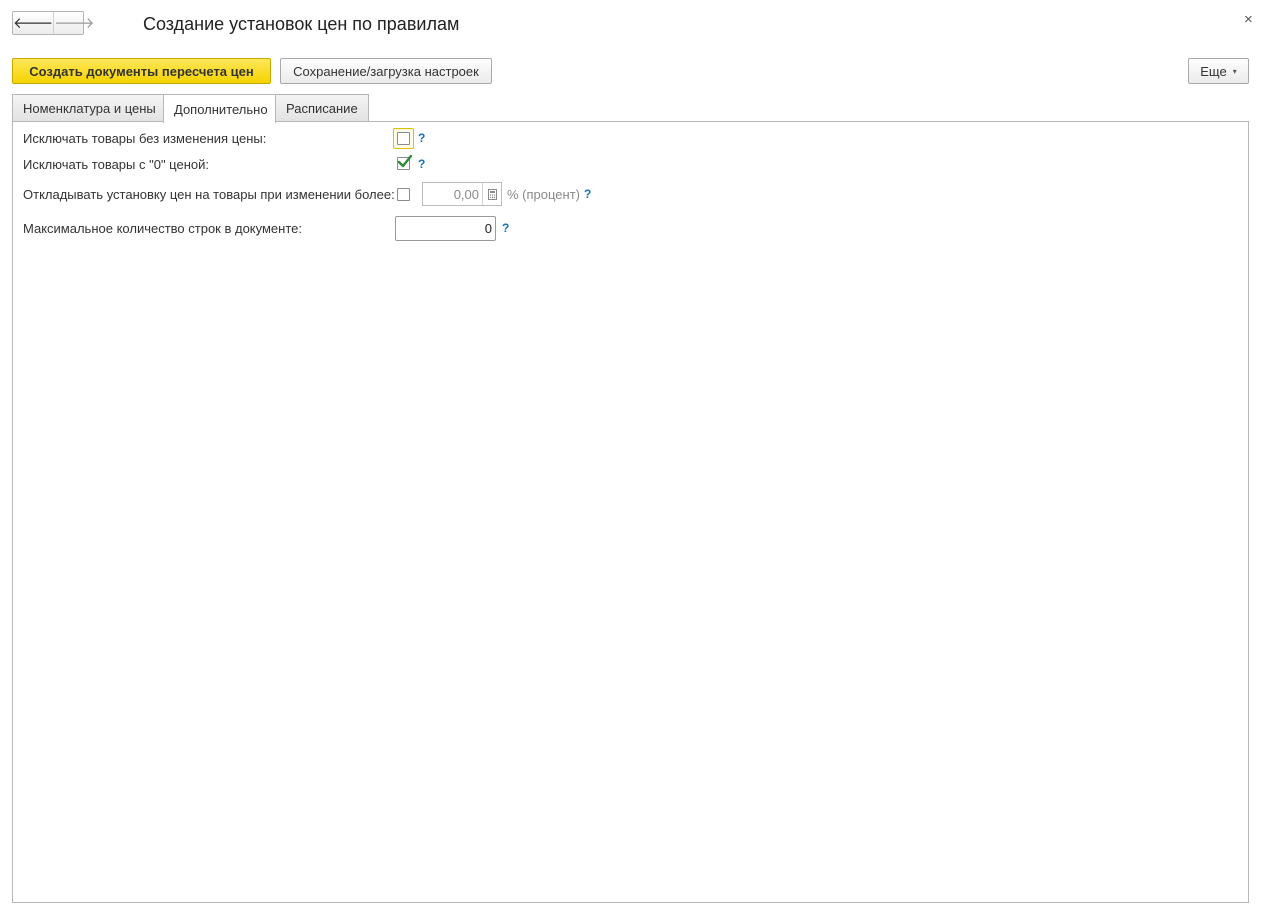  I want to click on chevron-down-icon: ▾, so click(1234, 71).